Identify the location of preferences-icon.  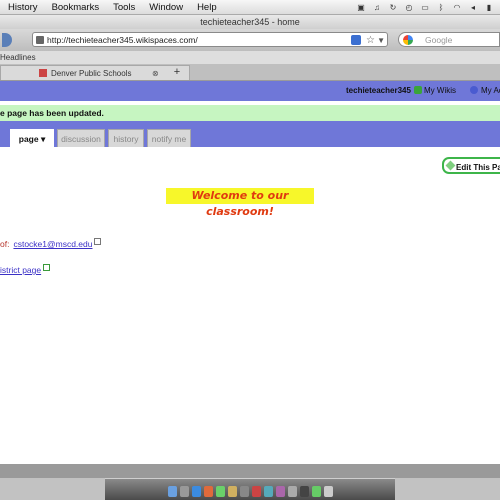
(292, 491).